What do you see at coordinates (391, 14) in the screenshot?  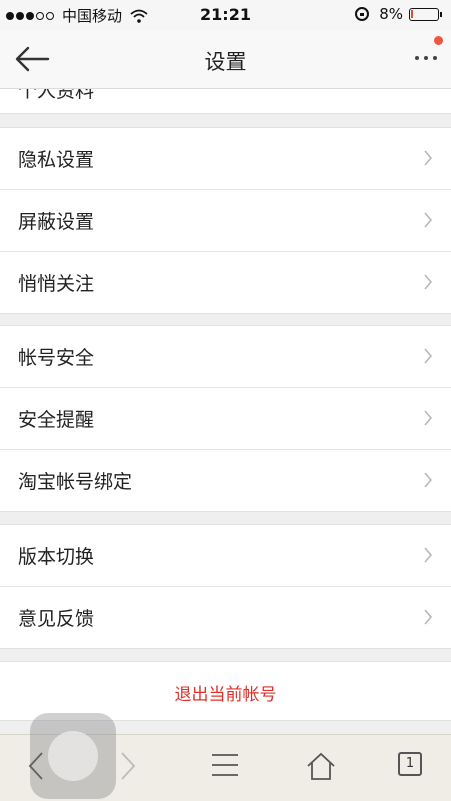 I see `battery-percent: 8%` at bounding box center [391, 14].